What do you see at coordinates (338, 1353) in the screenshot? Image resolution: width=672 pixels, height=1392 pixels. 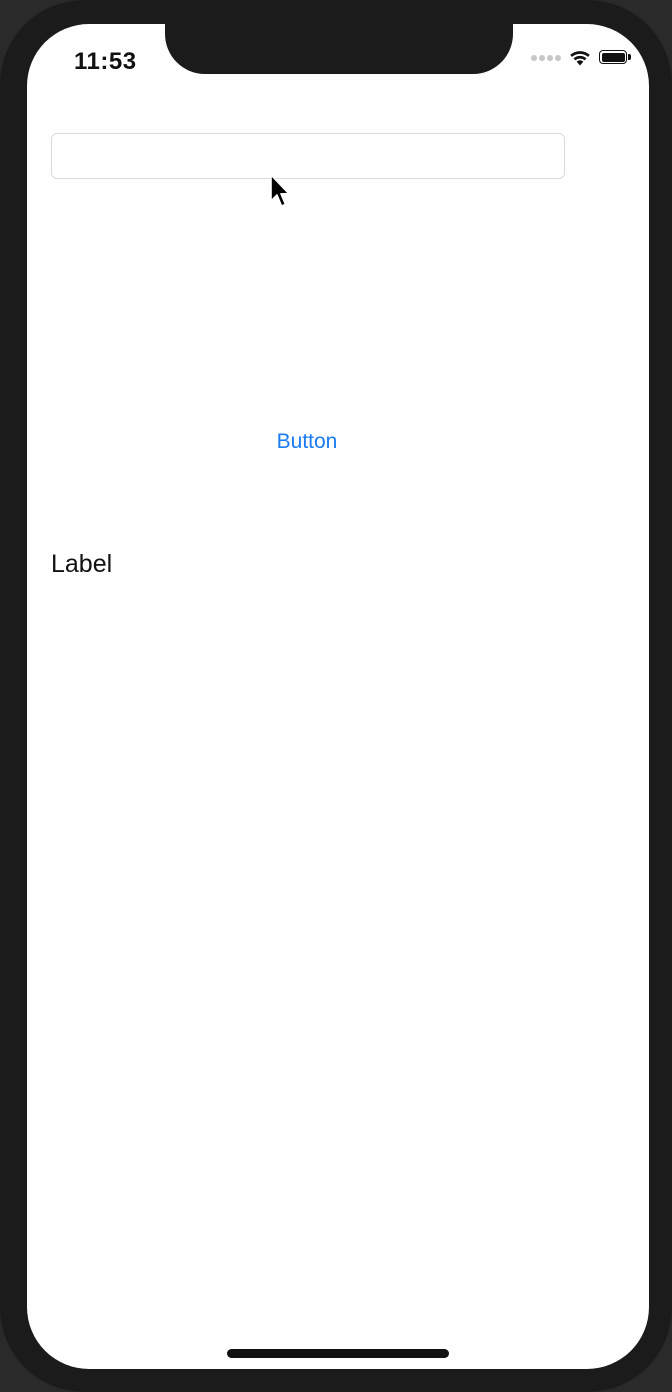 I see `home-indicator` at bounding box center [338, 1353].